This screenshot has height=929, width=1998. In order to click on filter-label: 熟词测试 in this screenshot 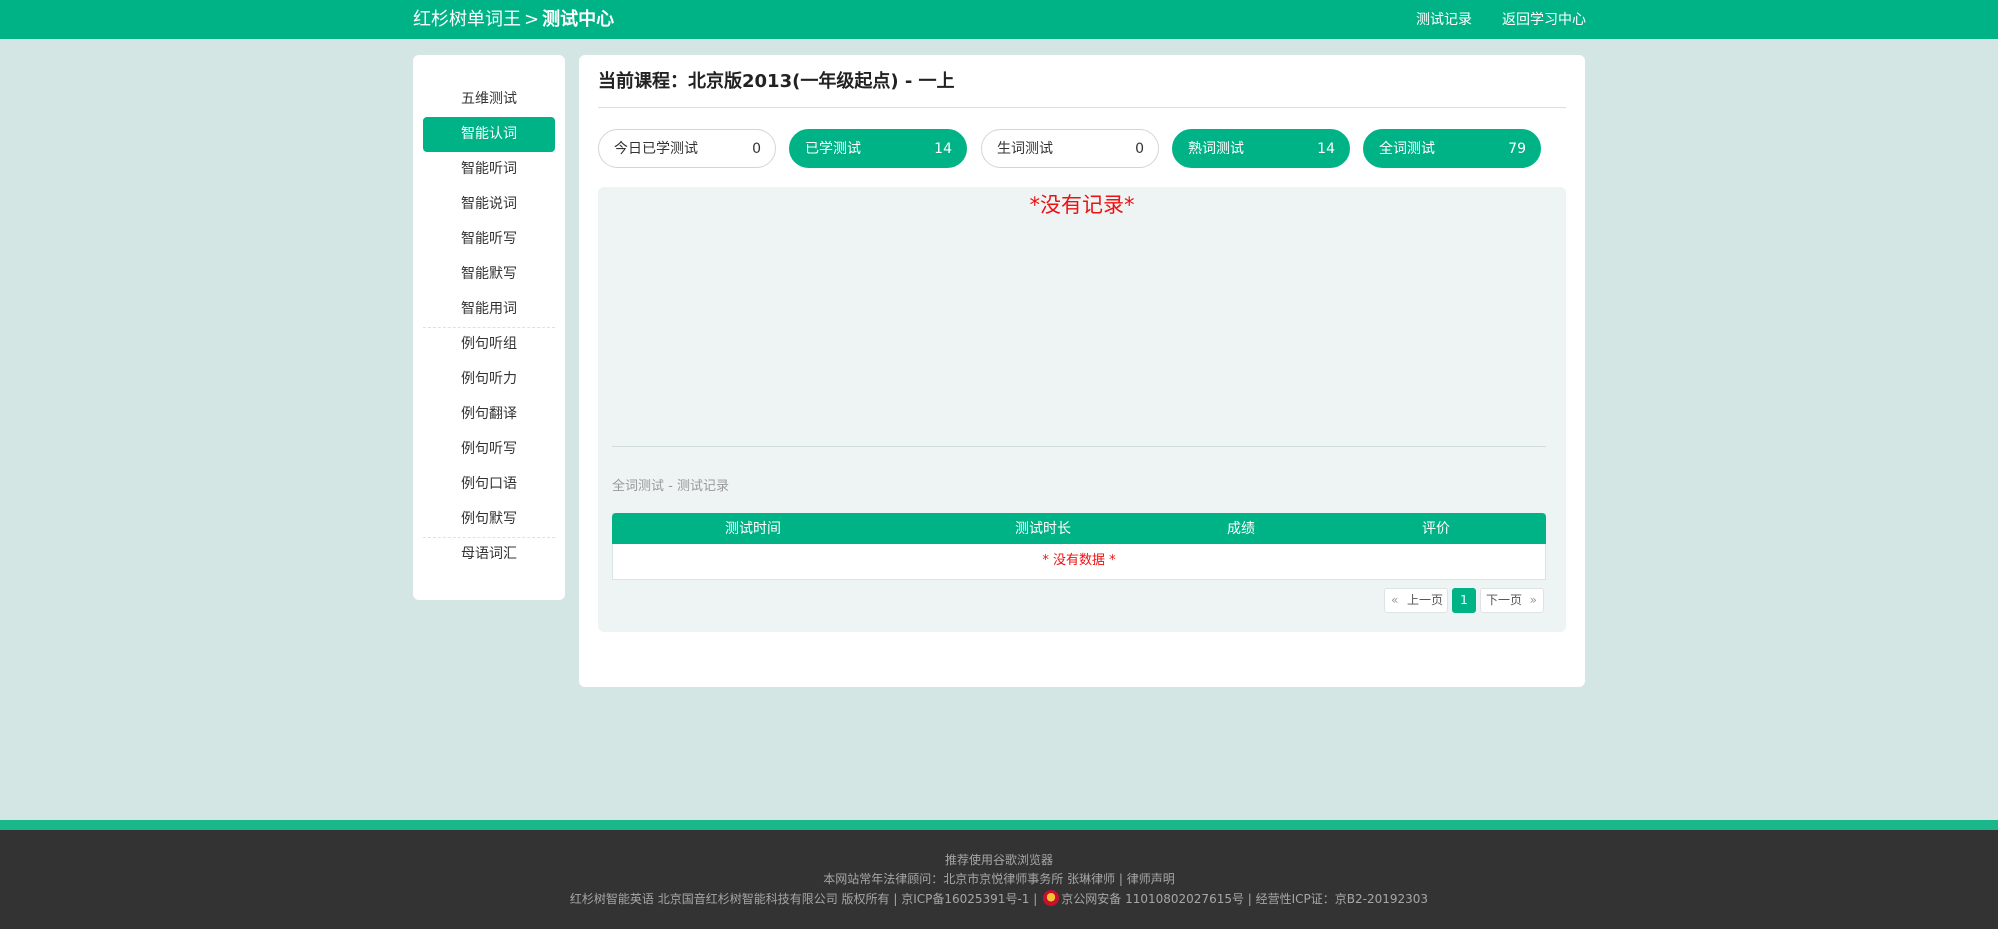, I will do `click(1216, 149)`.